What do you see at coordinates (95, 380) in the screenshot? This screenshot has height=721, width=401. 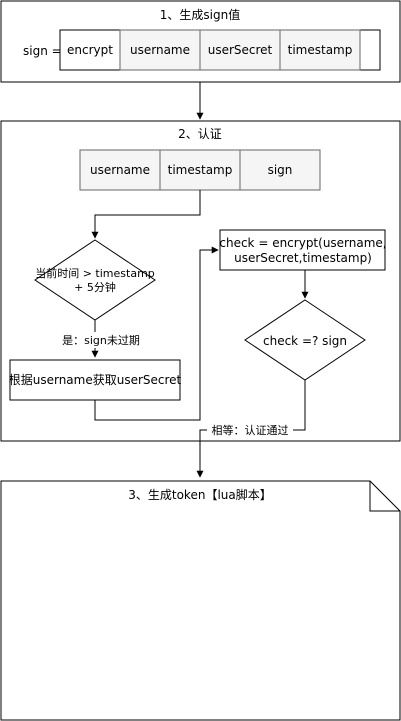 I see `fetch-secret-label: 根据username获取userSecret` at bounding box center [95, 380].